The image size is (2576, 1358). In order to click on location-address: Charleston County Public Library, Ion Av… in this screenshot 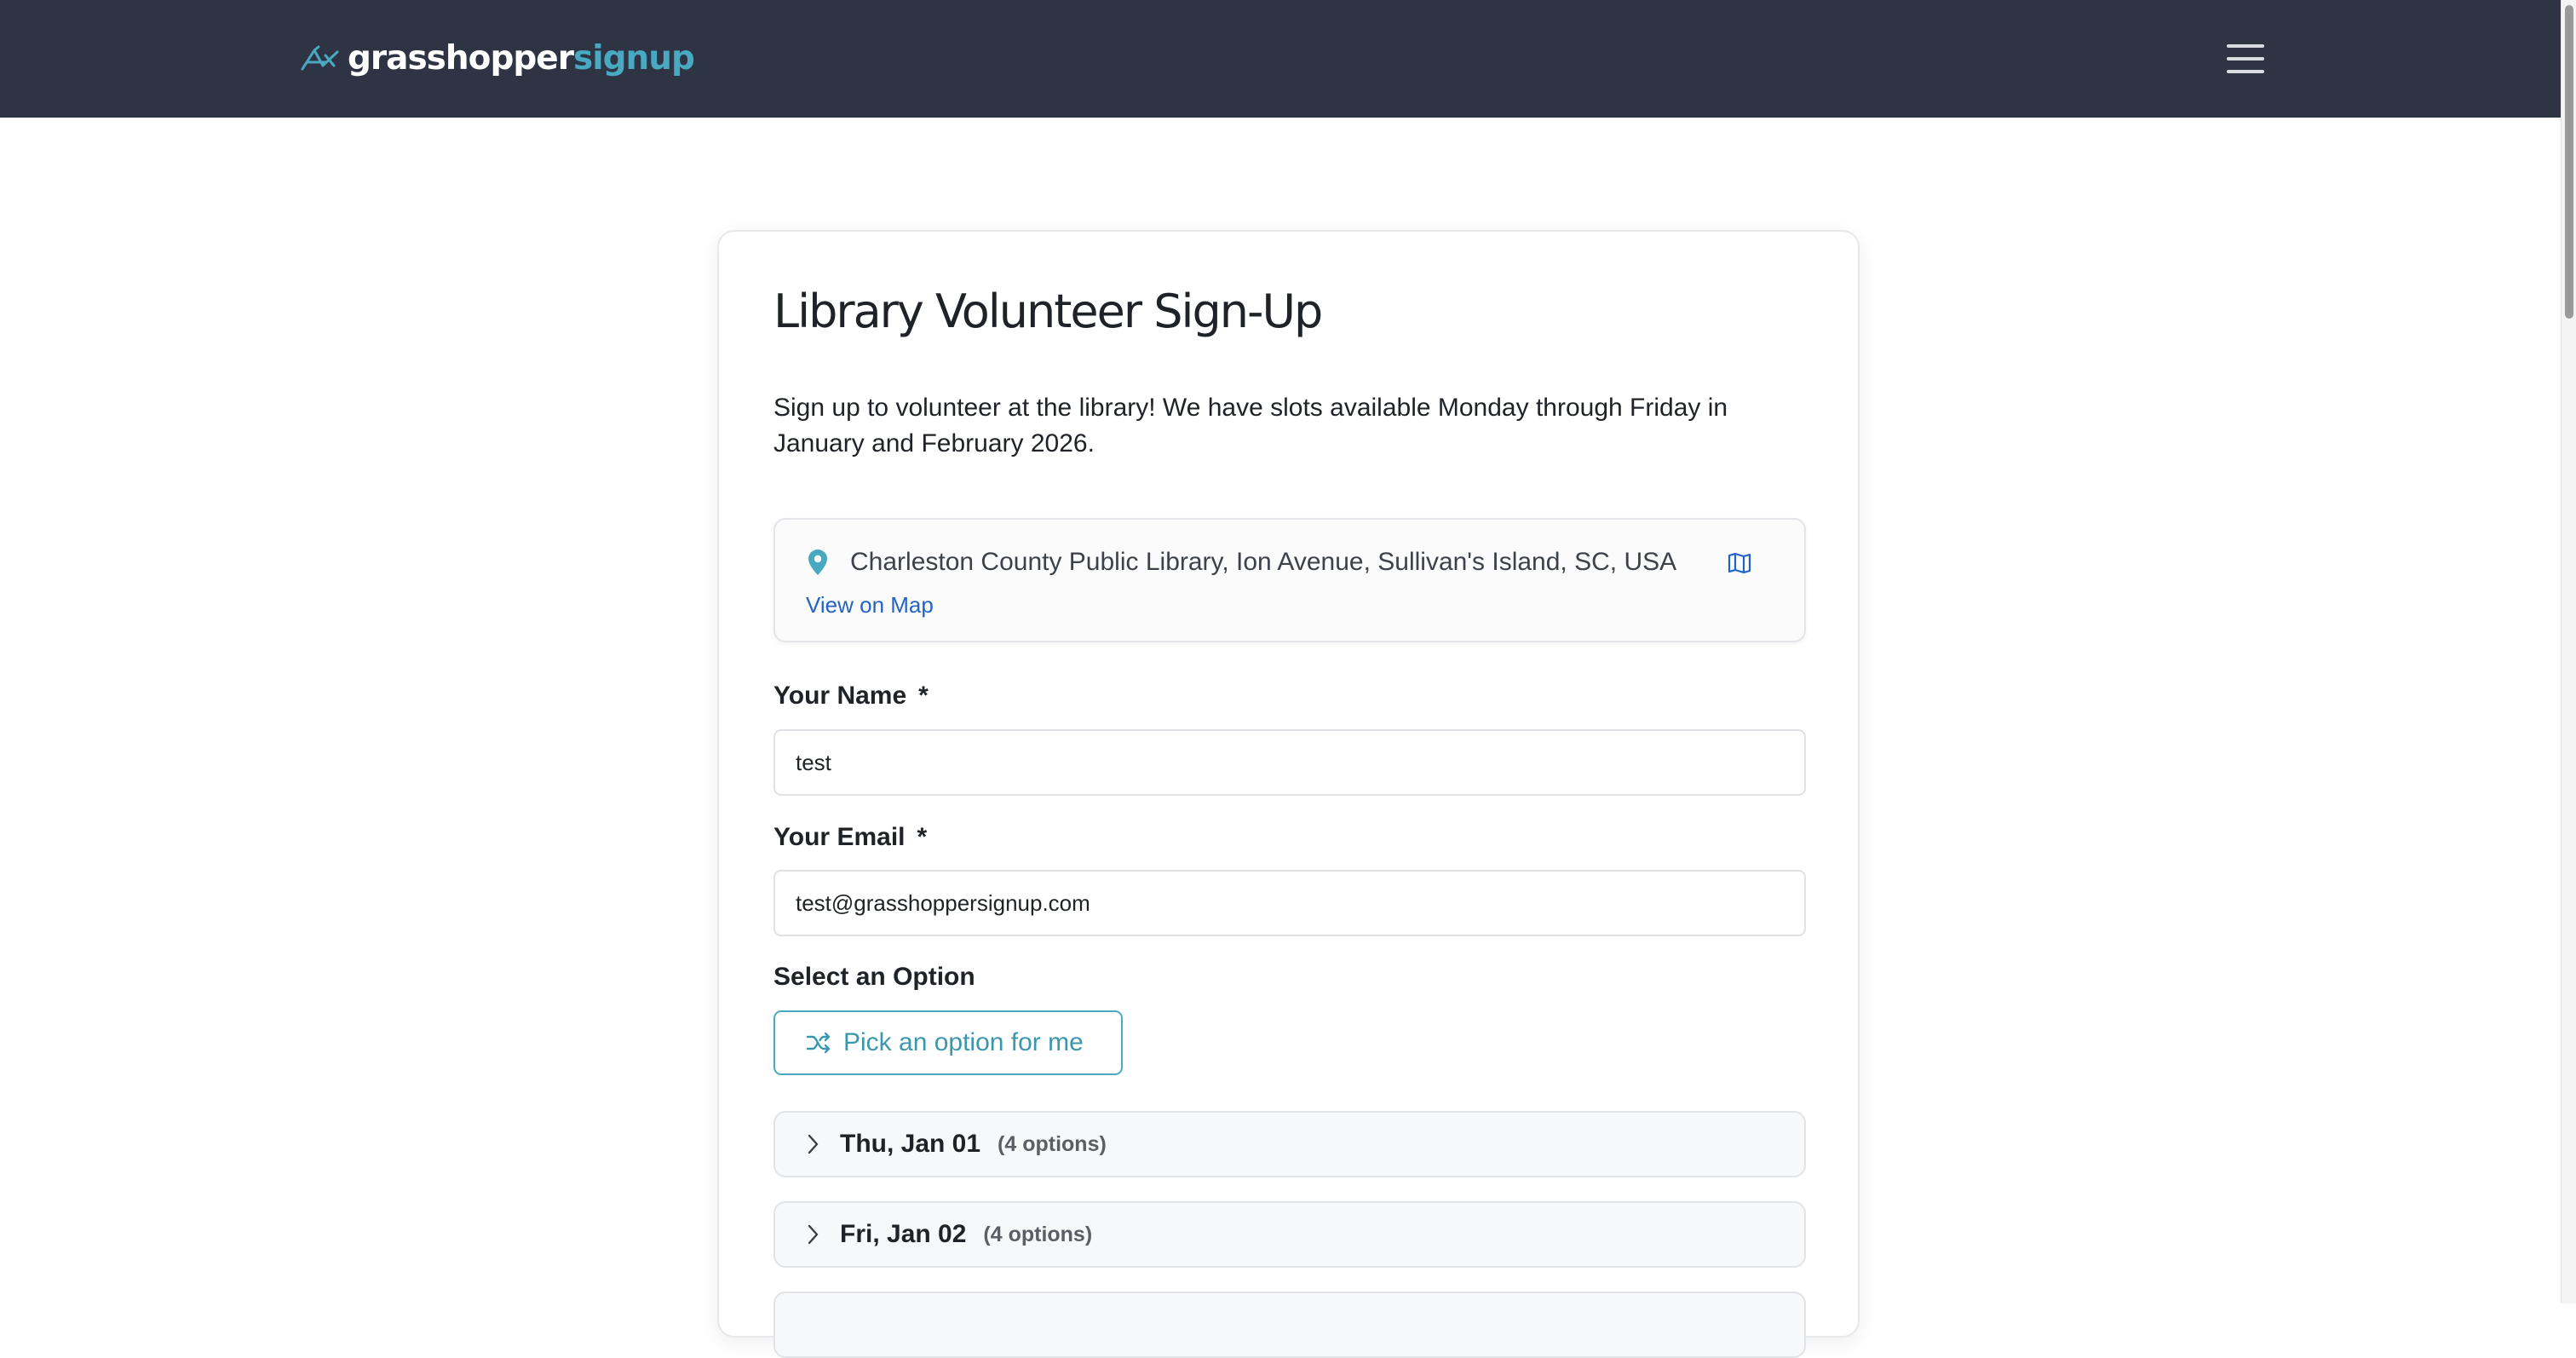, I will do `click(1264, 562)`.